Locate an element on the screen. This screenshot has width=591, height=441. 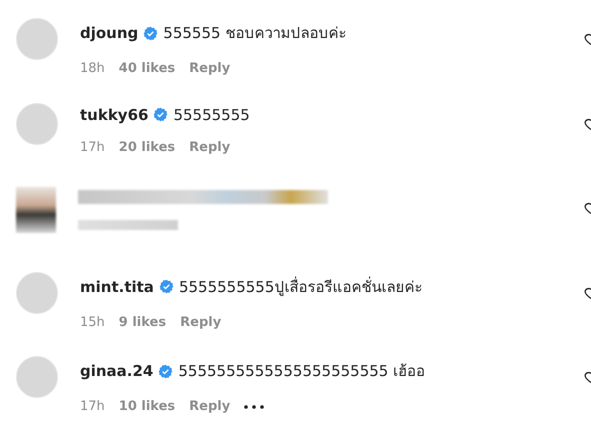
comment-time: 15h is located at coordinates (92, 322).